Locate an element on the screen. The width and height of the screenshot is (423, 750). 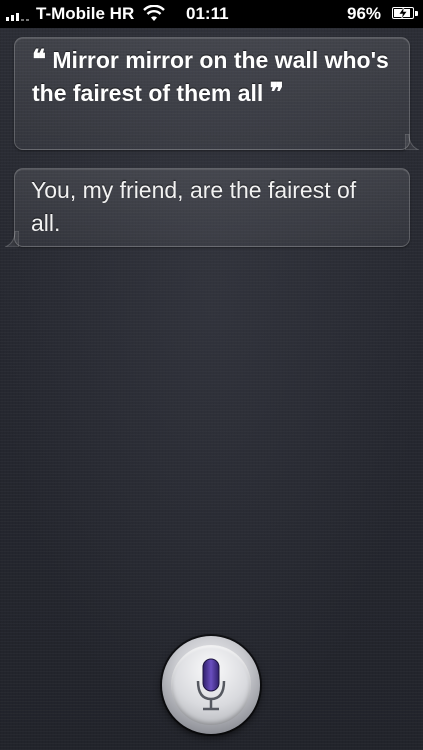
charging-bolt-icon is located at coordinates (403, 13).